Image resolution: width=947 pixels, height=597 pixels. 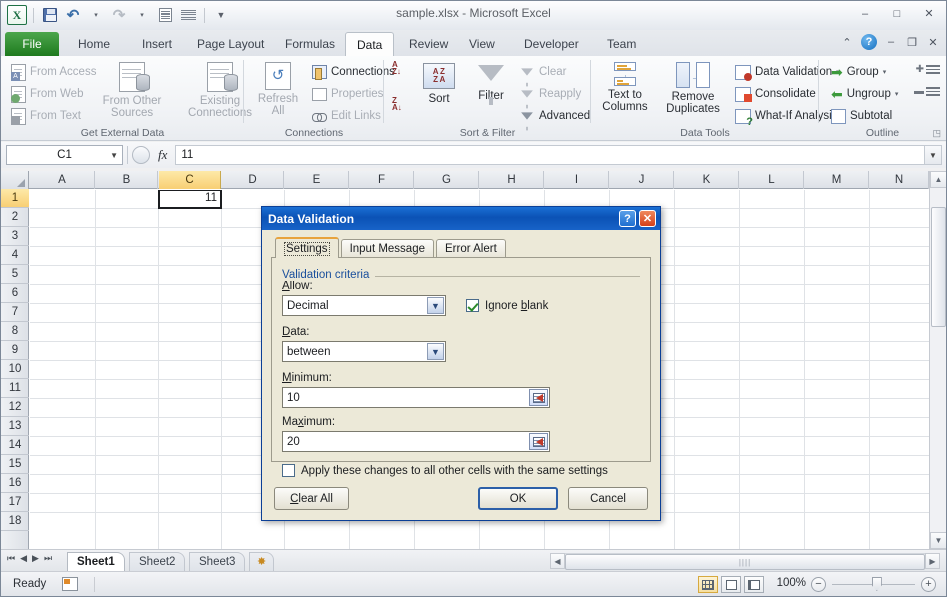 What do you see at coordinates (538, 441) in the screenshot?
I see `maximum-range-selector-button` at bounding box center [538, 441].